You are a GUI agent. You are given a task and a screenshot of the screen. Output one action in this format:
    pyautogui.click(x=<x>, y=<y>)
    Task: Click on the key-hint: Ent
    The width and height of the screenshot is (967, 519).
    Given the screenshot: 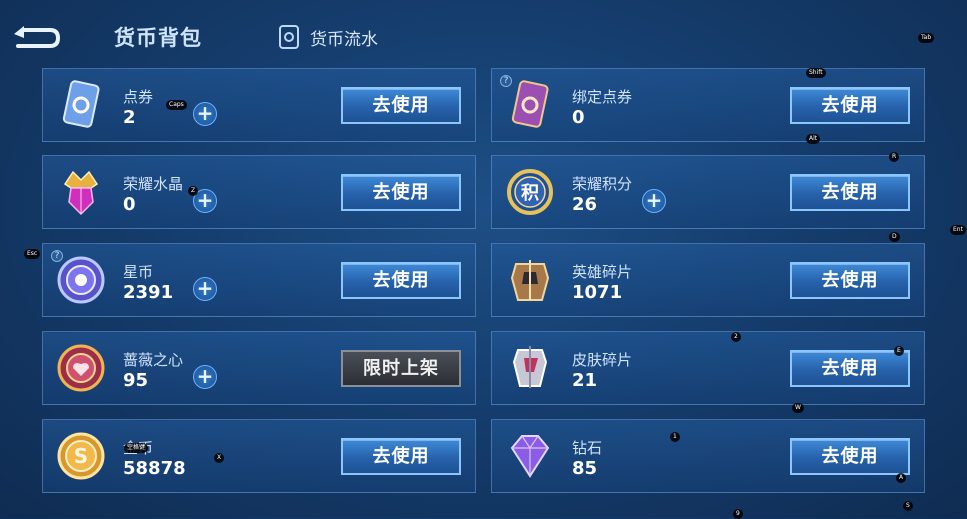 What is the action you would take?
    pyautogui.click(x=958, y=230)
    